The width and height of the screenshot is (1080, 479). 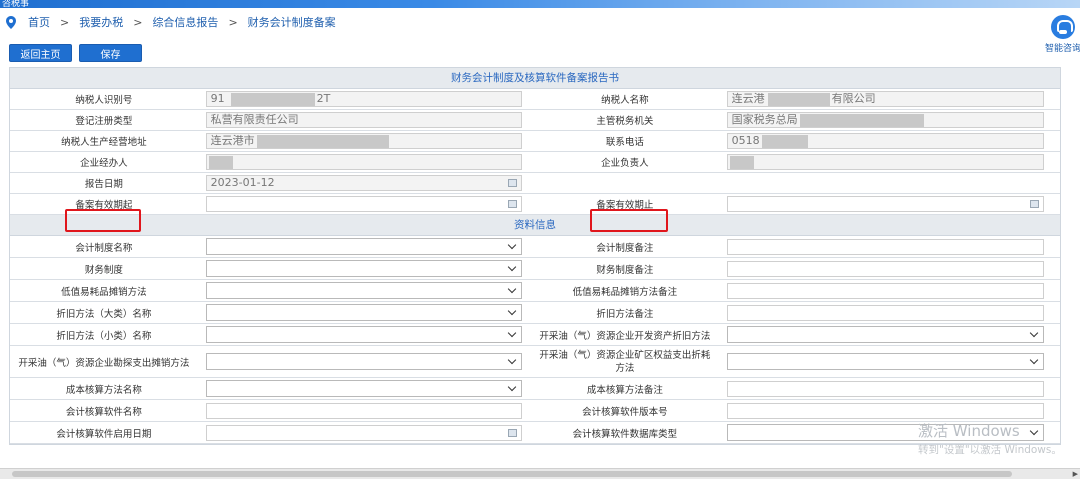 I want to click on form-title: 财务会计制度及核算软件备案报告书, so click(x=535, y=78).